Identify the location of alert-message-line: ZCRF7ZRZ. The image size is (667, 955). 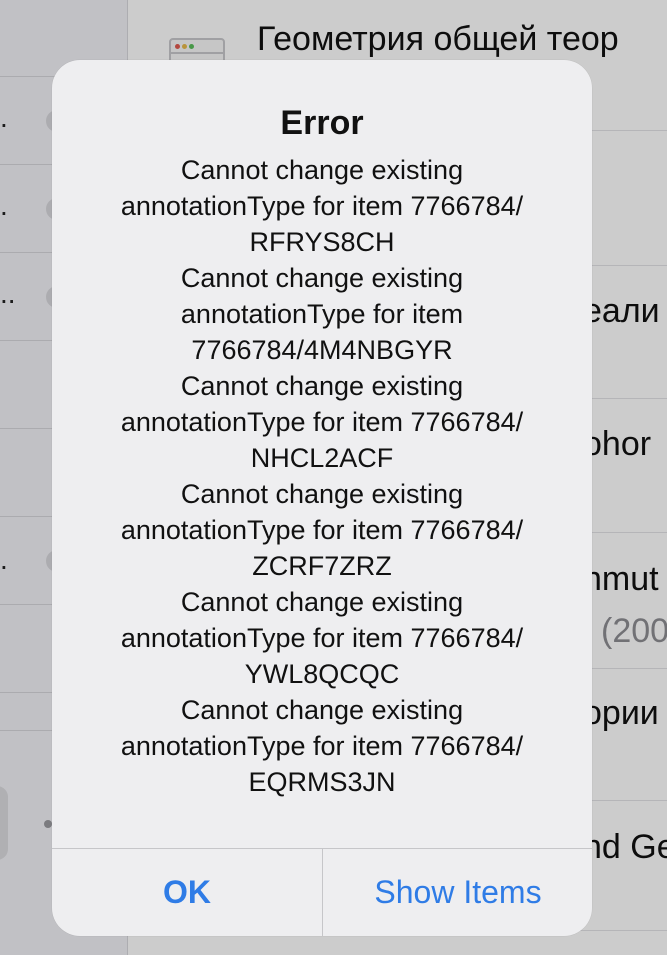
(322, 566).